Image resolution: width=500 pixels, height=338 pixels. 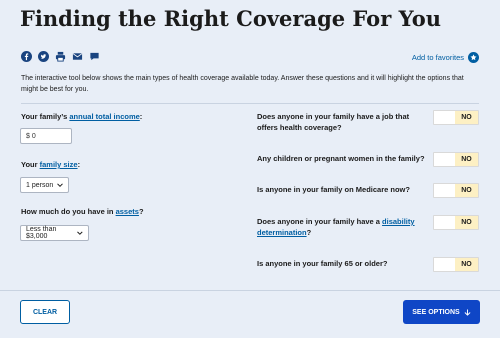 I want to click on assets-label: How much do you have in assets?, so click(x=82, y=211).